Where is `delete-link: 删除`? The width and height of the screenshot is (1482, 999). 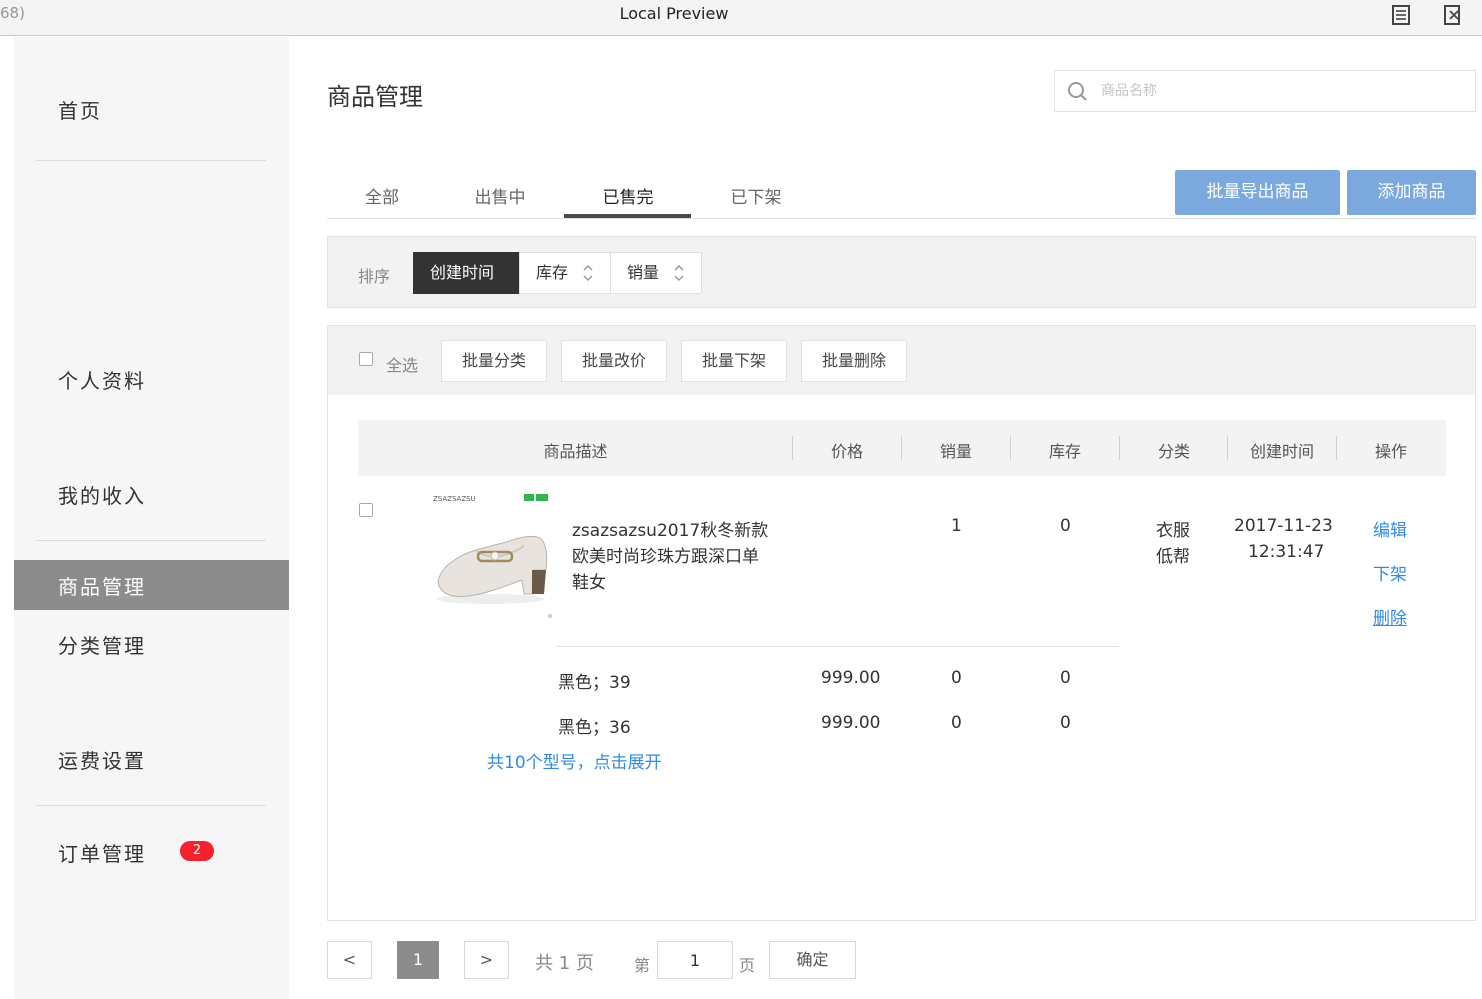 delete-link: 删除 is located at coordinates (1390, 616).